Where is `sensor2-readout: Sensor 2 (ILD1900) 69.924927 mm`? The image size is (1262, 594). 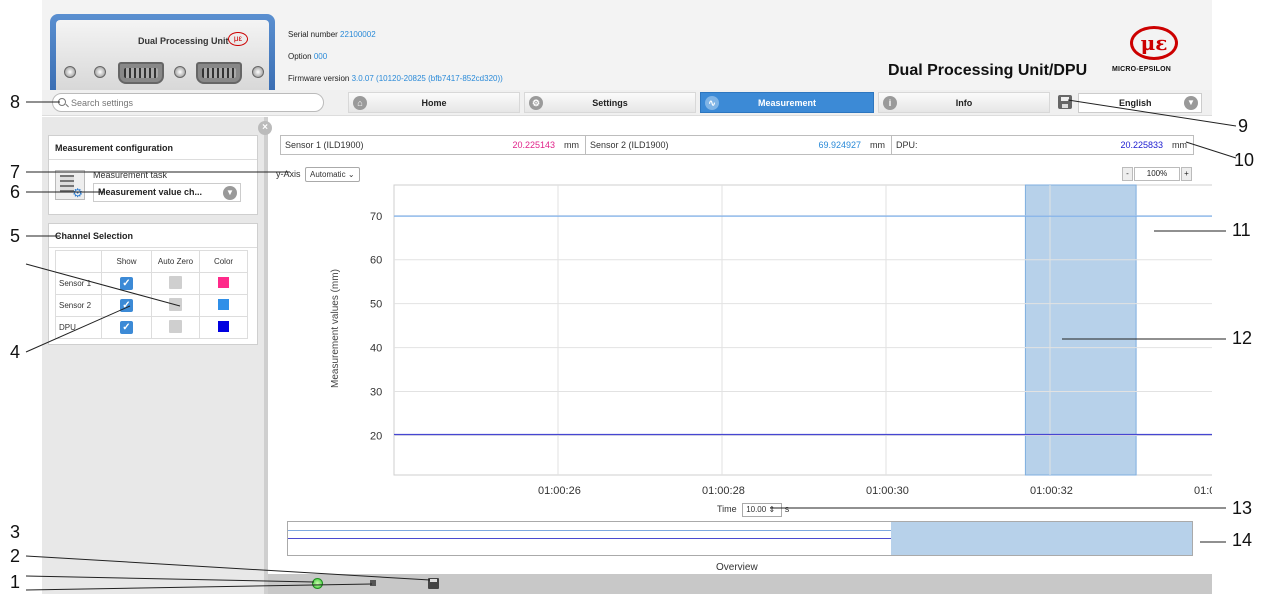 sensor2-readout: Sensor 2 (ILD1900) 69.924927 mm is located at coordinates (739, 145).